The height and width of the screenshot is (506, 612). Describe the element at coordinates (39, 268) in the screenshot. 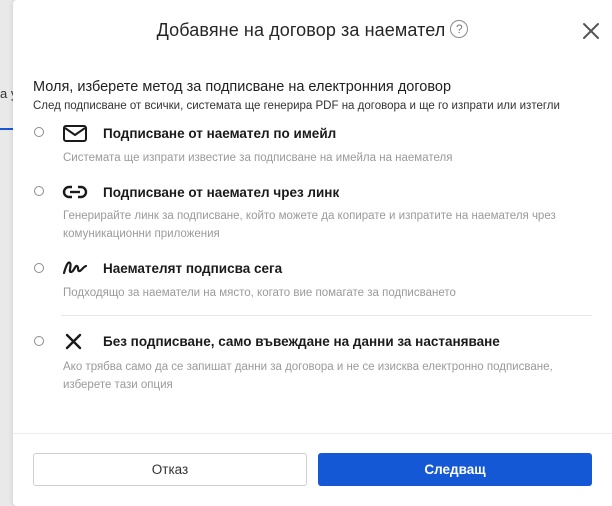

I see `radio-sign-now` at that location.